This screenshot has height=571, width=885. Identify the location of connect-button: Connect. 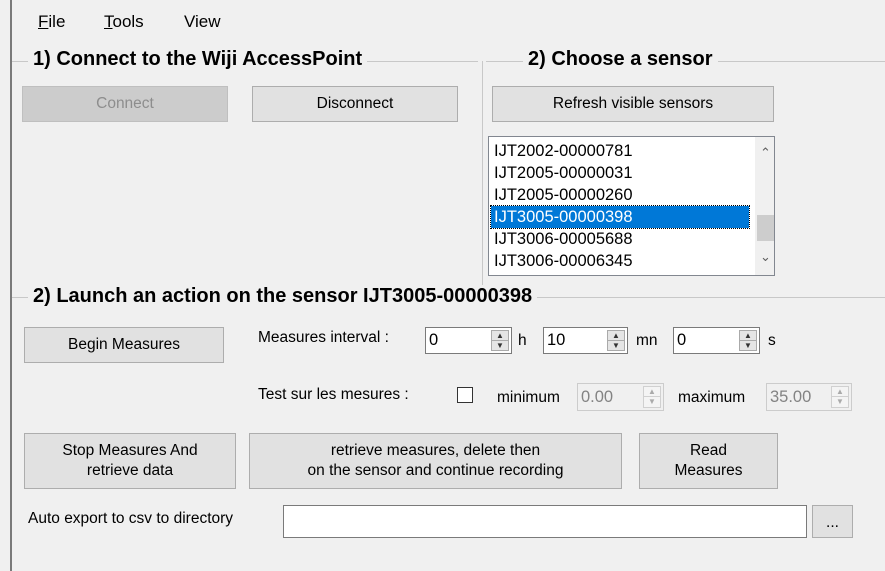
(125, 104).